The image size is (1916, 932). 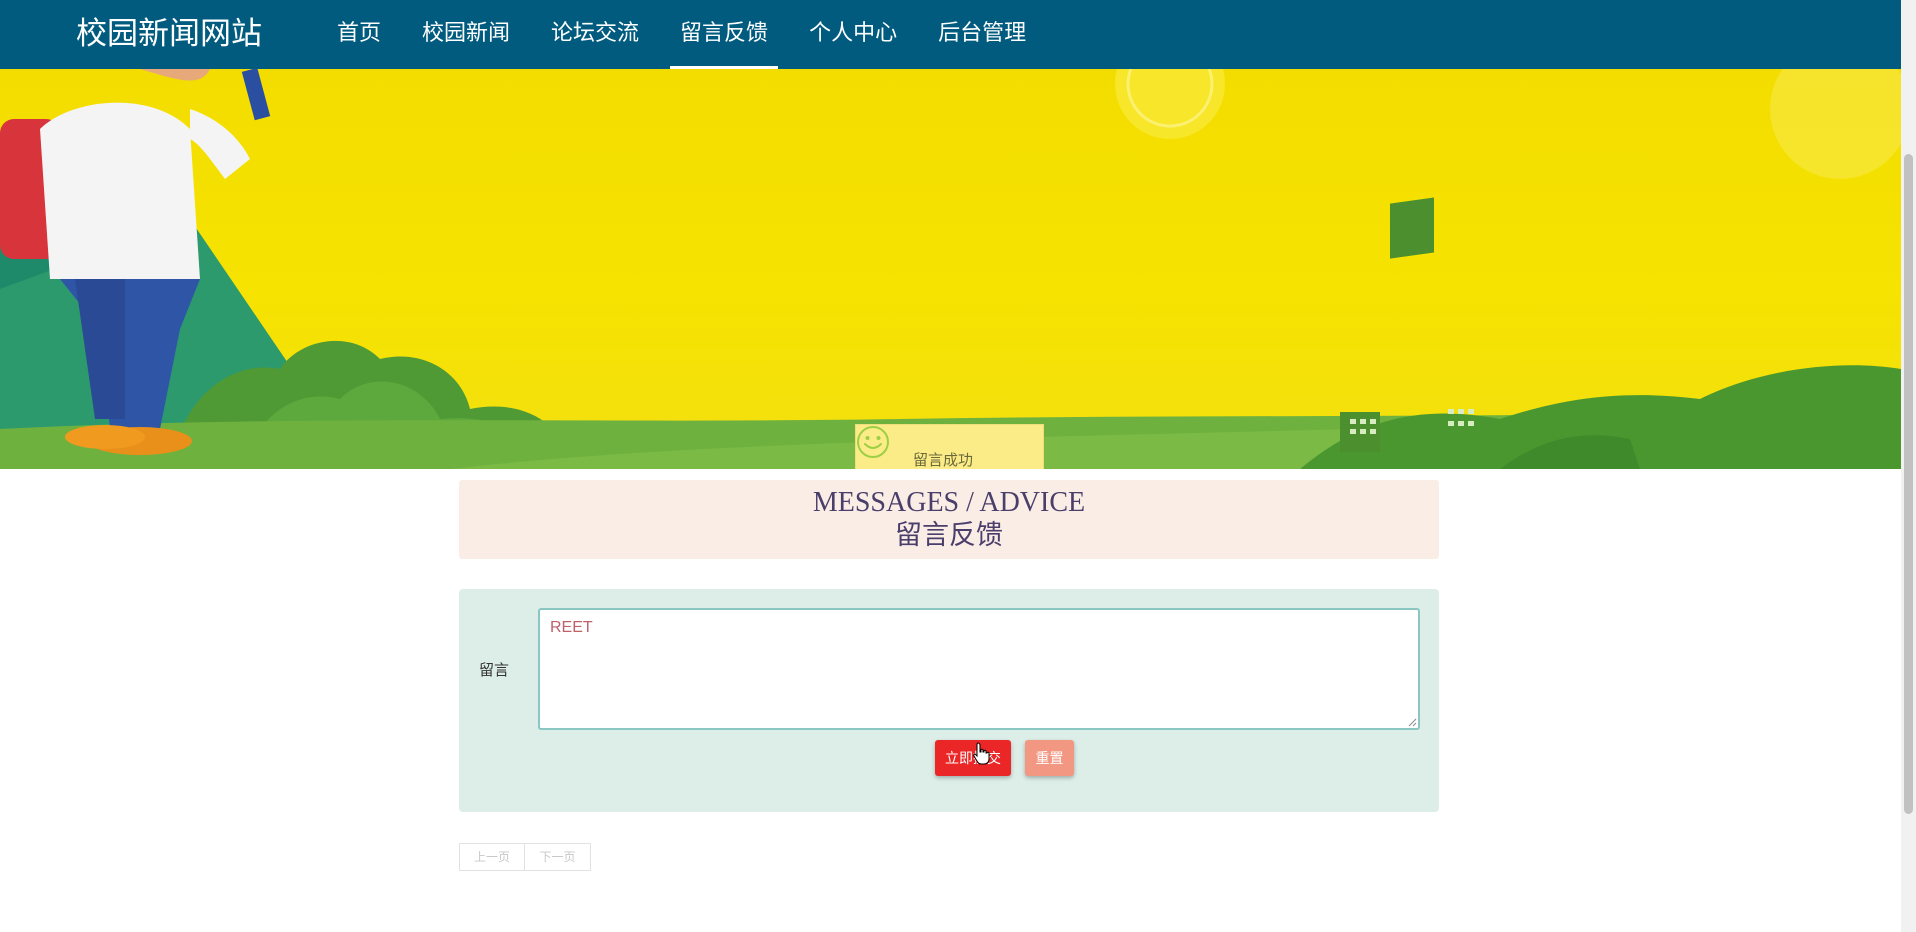 I want to click on nav-profile: 个人中心, so click(x=853, y=34).